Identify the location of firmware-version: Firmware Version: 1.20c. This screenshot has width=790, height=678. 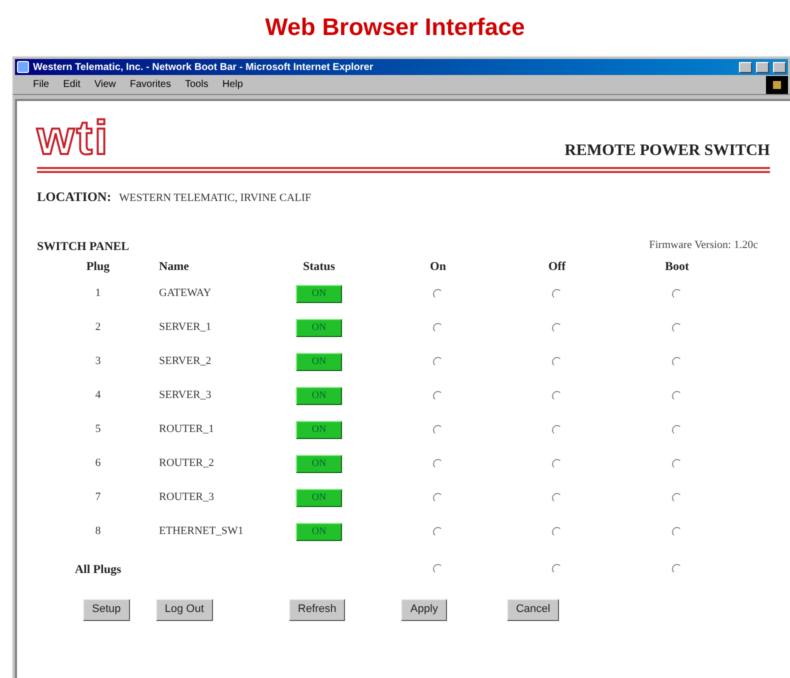
(703, 245).